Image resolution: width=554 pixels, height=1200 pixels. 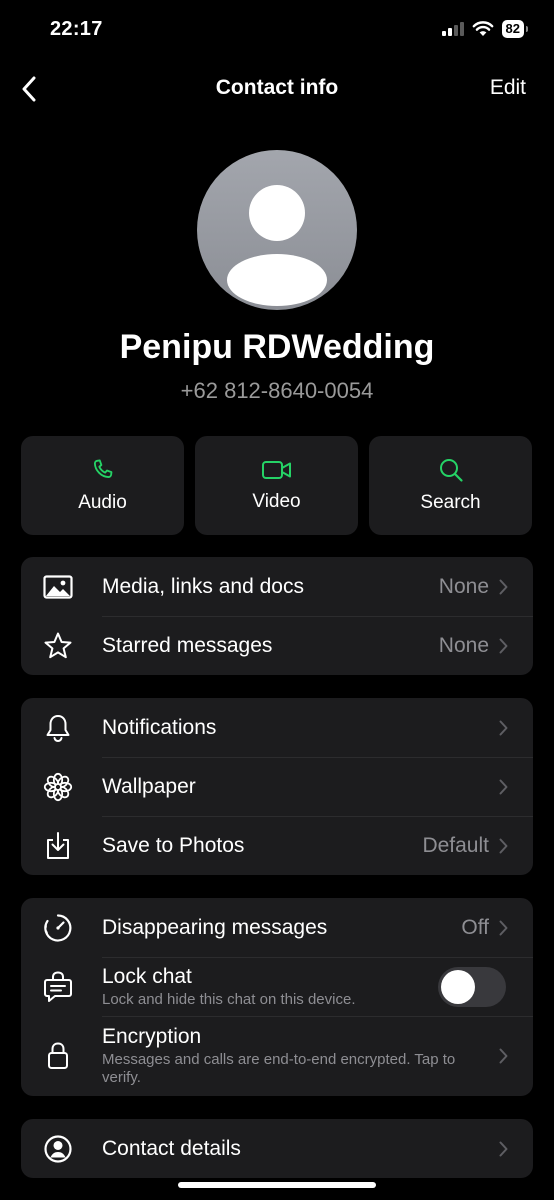 What do you see at coordinates (276, 470) in the screenshot?
I see `video-icon` at bounding box center [276, 470].